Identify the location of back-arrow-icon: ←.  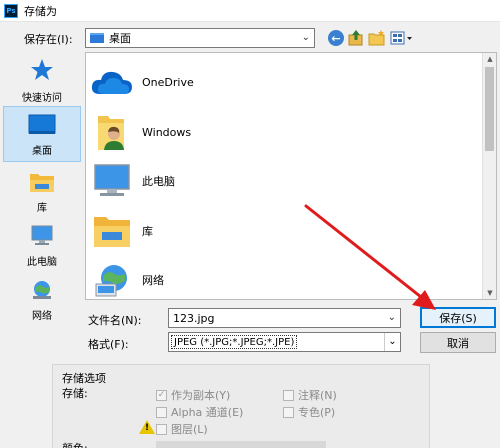
(336, 38).